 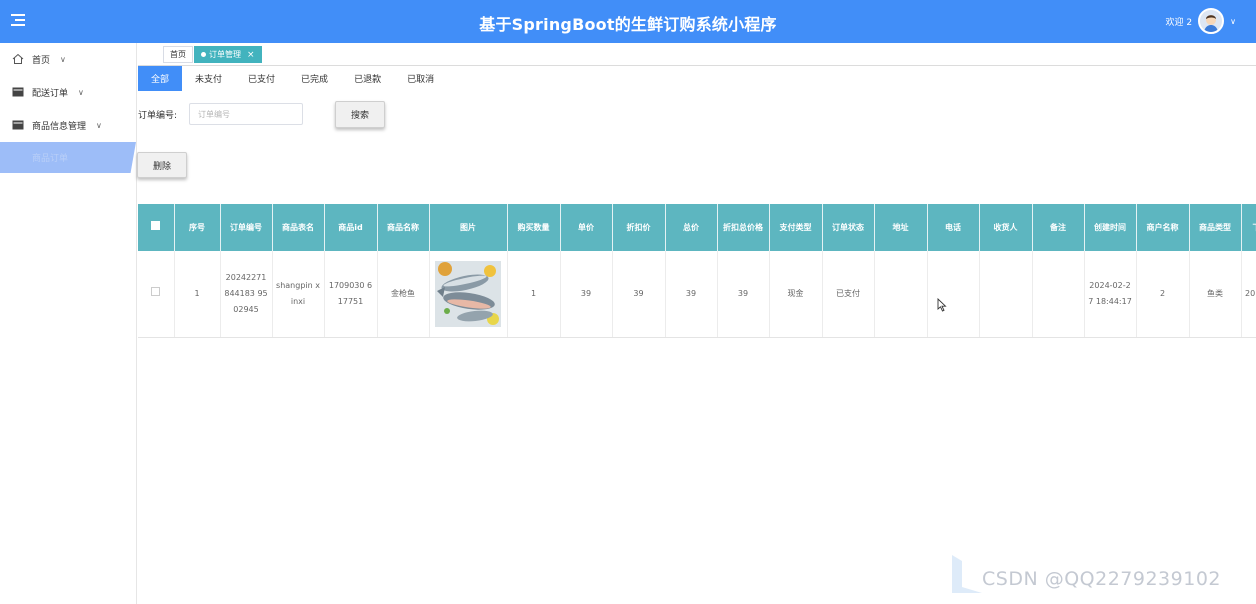 I want to click on cell-receiver, so click(x=1006, y=294).